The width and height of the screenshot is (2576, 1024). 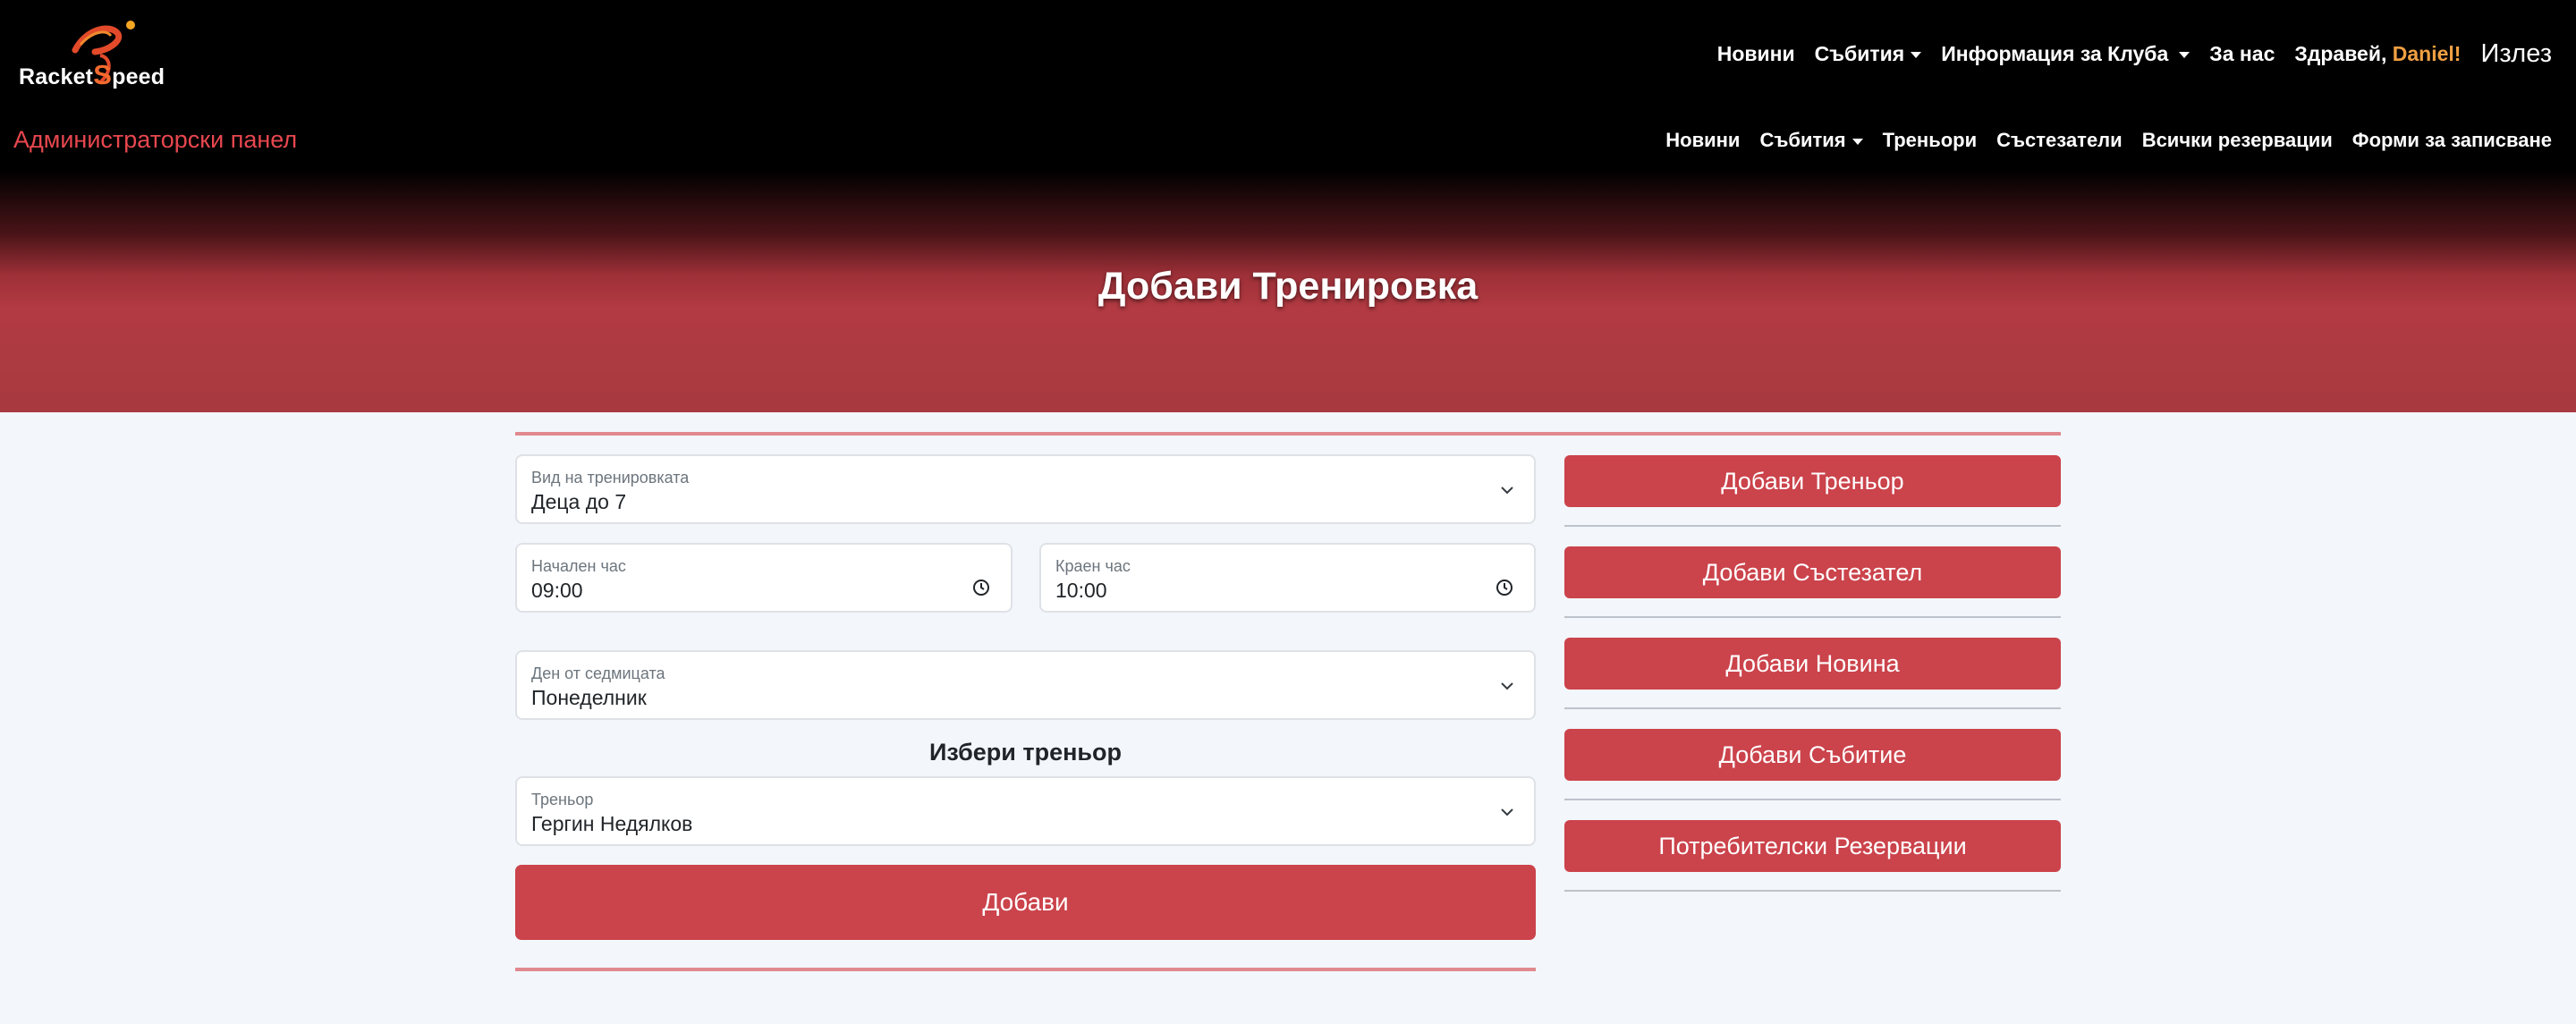 What do you see at coordinates (92, 74) in the screenshot?
I see `brand-wordmark: RacketSpeed` at bounding box center [92, 74].